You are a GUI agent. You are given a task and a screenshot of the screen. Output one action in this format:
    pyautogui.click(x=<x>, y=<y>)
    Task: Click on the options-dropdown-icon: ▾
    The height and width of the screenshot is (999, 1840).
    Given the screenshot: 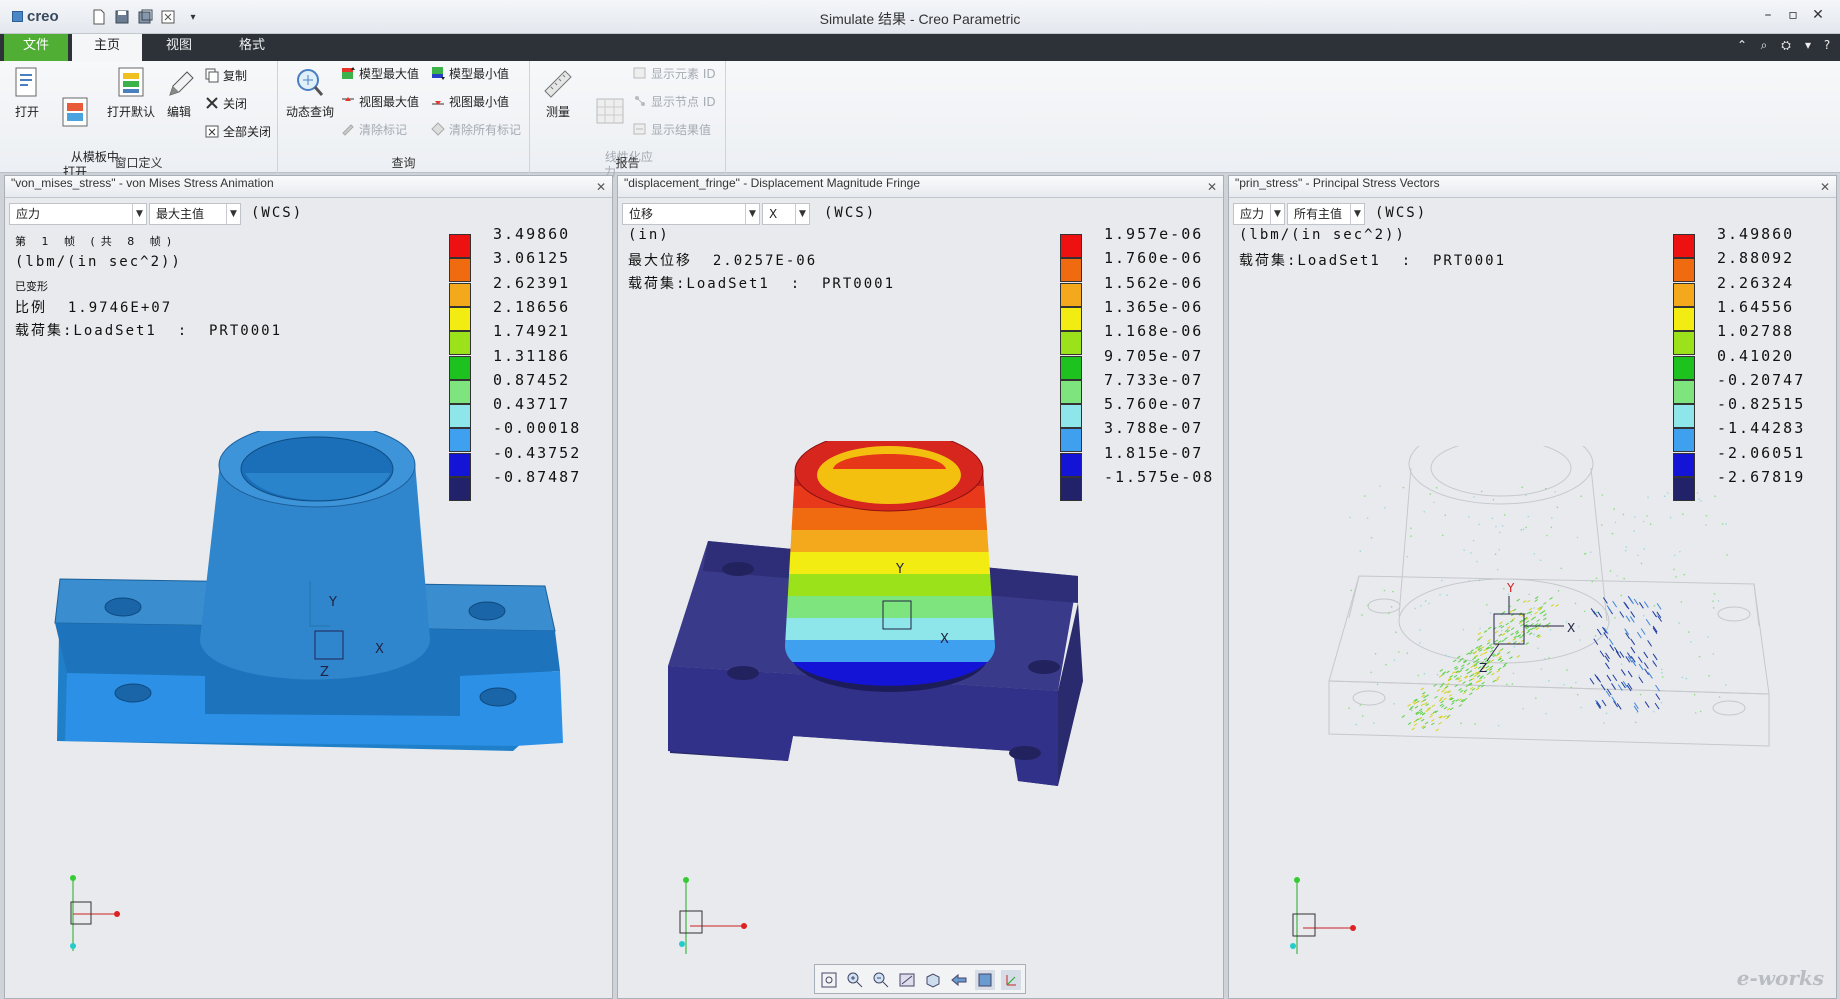 What is the action you would take?
    pyautogui.click(x=1808, y=47)
    